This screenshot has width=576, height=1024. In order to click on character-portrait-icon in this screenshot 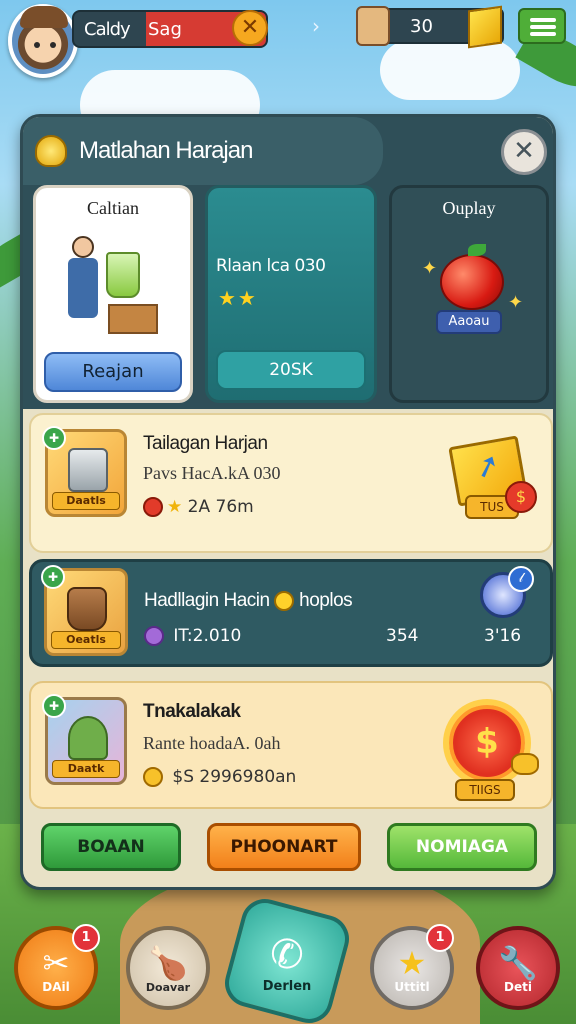, I will do `click(373, 26)`.